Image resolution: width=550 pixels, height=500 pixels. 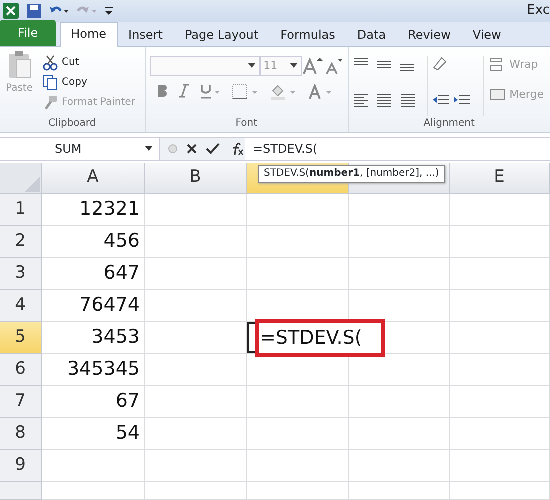 I want to click on table-cell: 456, so click(x=93, y=242).